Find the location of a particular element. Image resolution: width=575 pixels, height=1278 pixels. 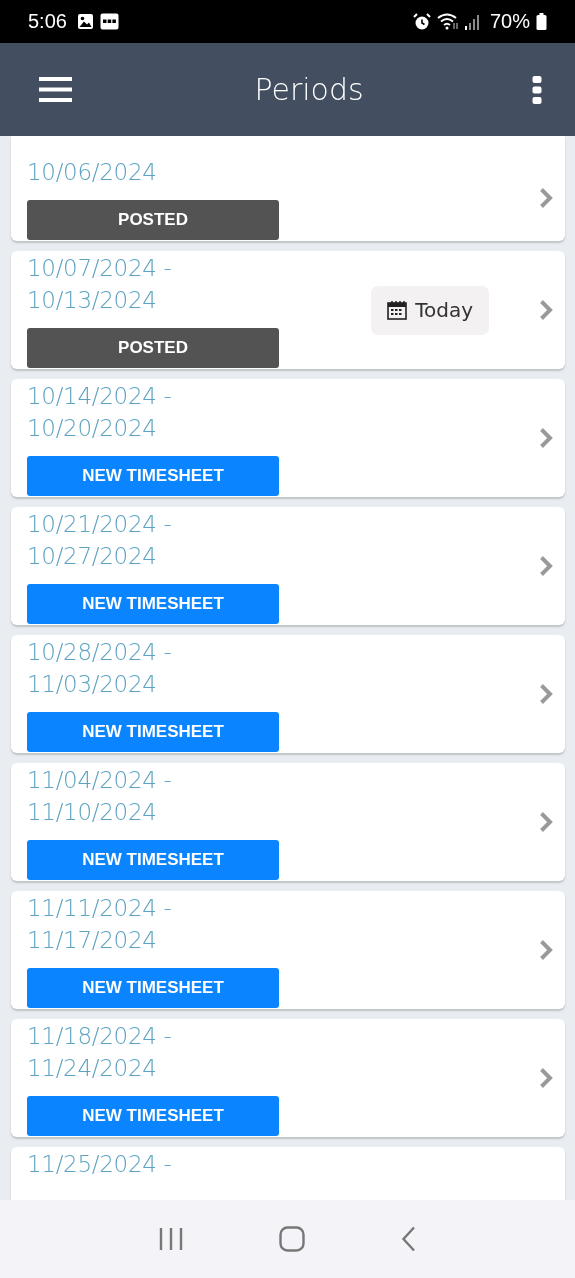

period-start-date: 11/04/2024 - is located at coordinates (99, 780).